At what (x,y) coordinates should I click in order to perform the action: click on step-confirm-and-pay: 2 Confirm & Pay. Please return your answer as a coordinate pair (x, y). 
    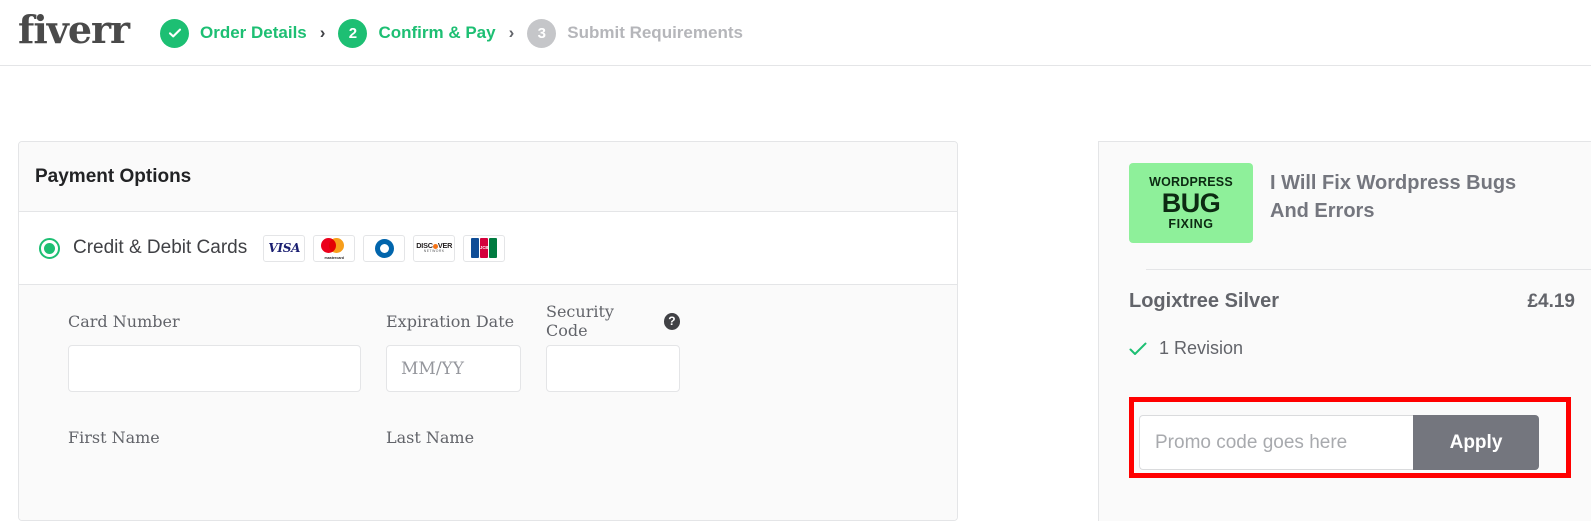
    Looking at the image, I should click on (417, 33).